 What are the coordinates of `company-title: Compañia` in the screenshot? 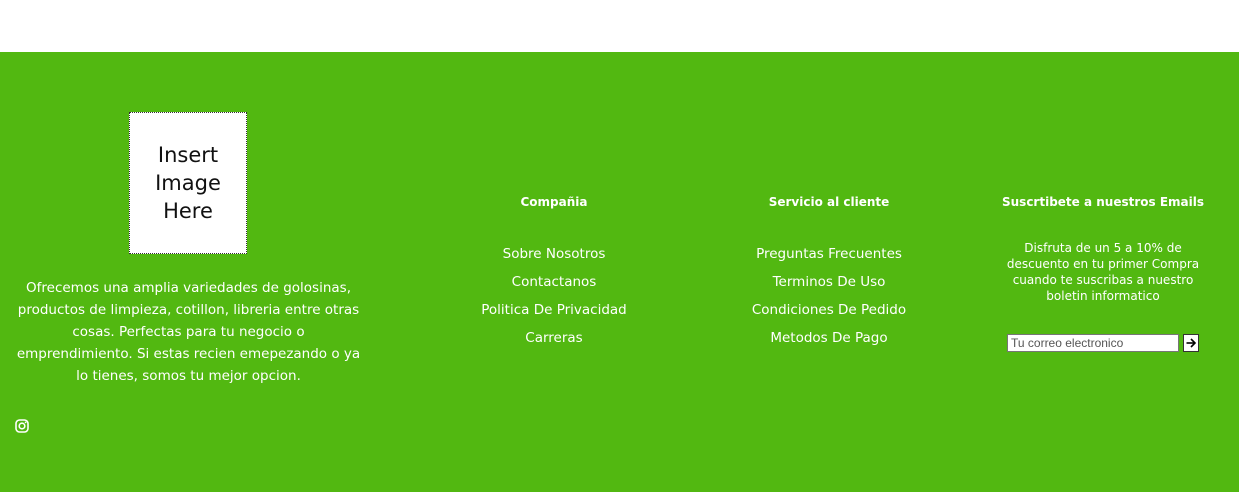 It's located at (554, 202).